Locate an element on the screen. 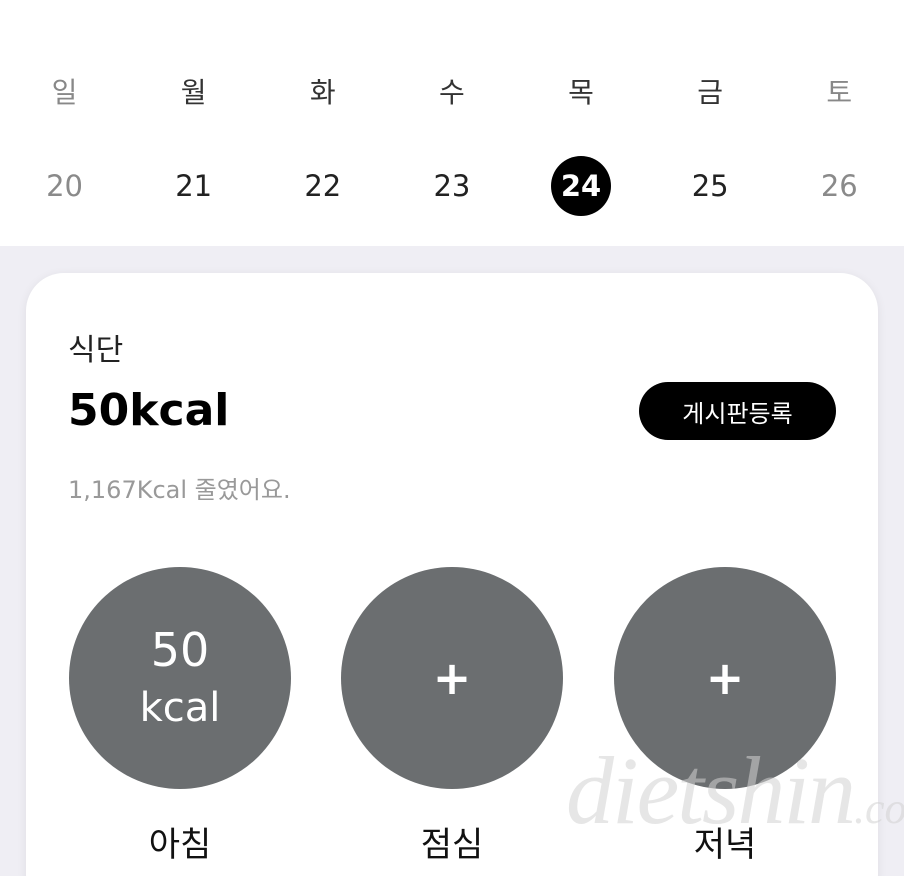 Image resolution: width=904 pixels, height=876 pixels. breakfast-label: 아침 is located at coordinates (180, 845).